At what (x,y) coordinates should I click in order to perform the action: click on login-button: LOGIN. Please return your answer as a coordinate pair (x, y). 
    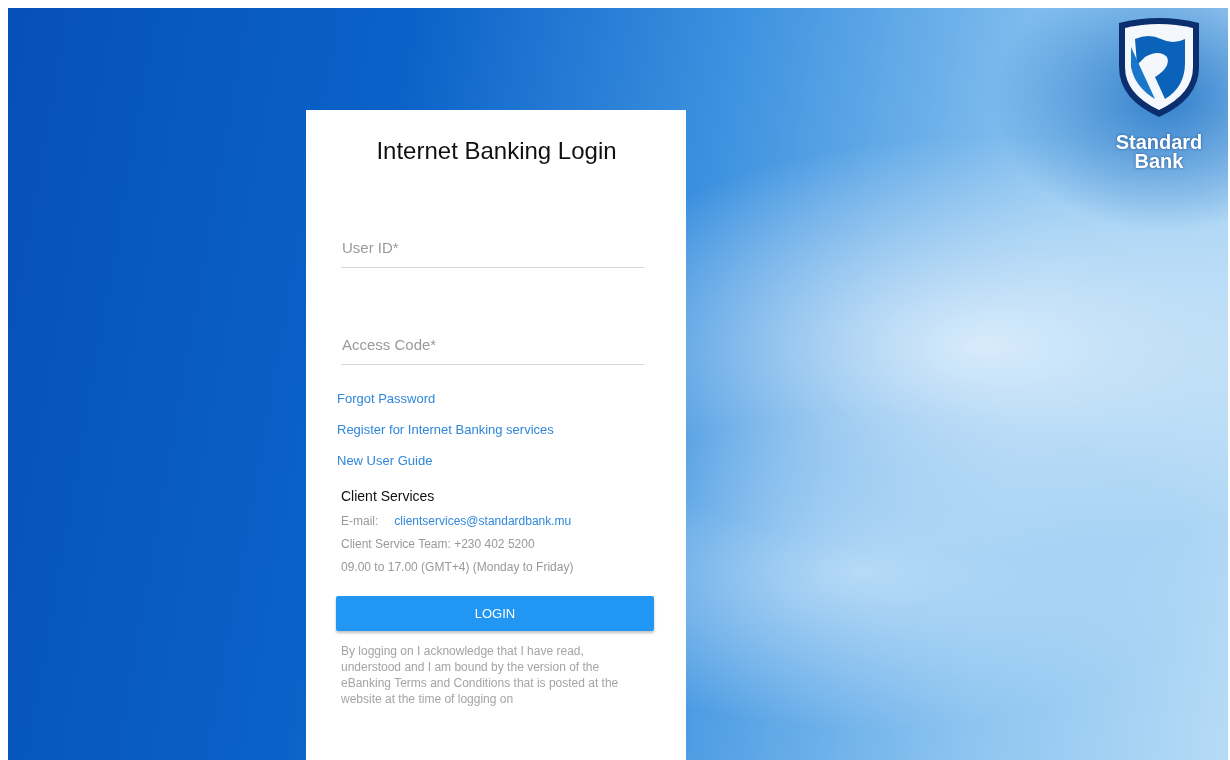
    Looking at the image, I should click on (495, 613).